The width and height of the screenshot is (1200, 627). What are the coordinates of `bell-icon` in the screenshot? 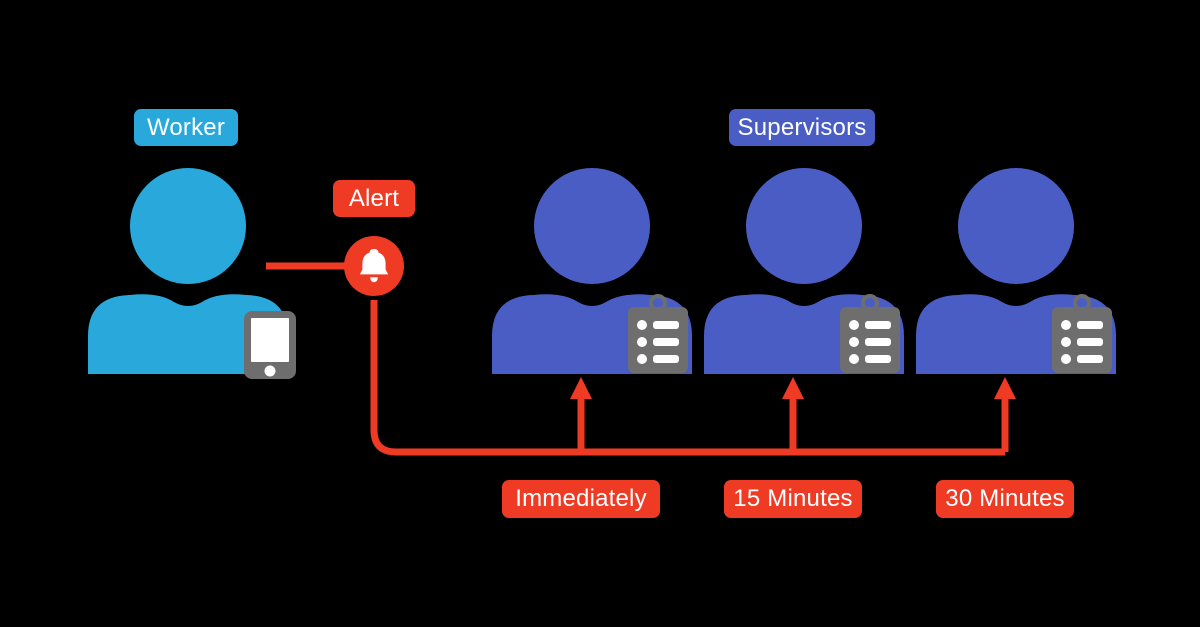 It's located at (374, 266).